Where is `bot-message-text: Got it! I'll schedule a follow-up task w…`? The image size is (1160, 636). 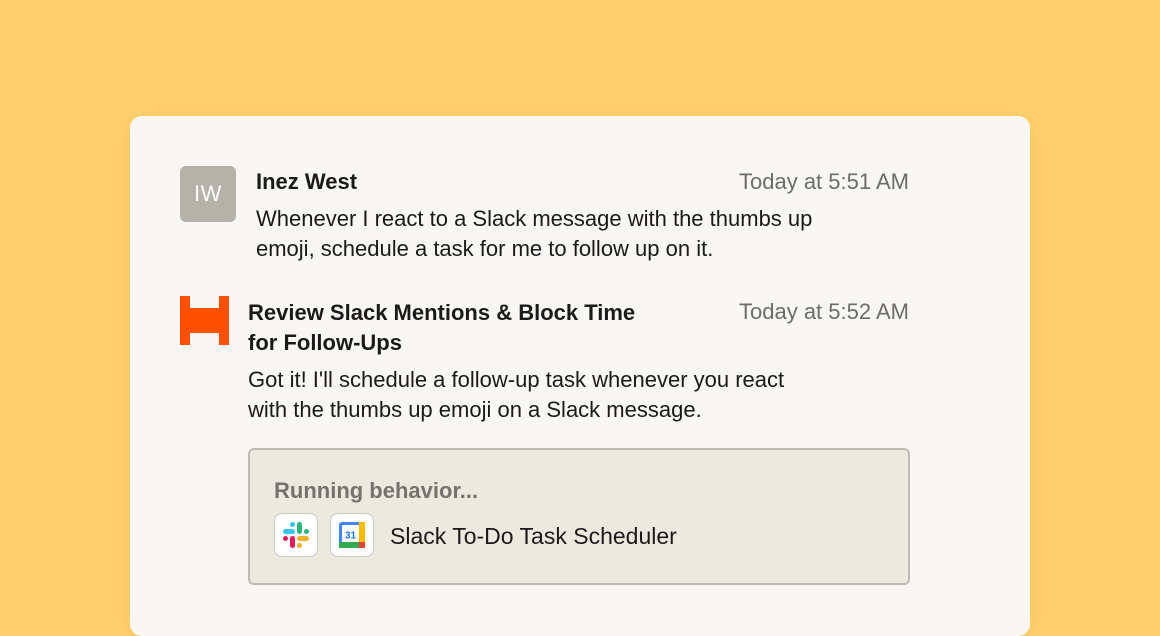
bot-message-text: Got it! I'll schedule a follow-up task w… is located at coordinates (516, 395).